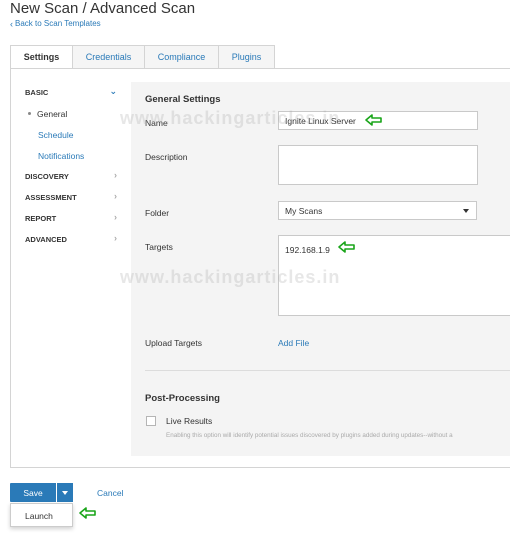 The width and height of the screenshot is (510, 536). What do you see at coordinates (156, 123) in the screenshot?
I see `name-label: Name` at bounding box center [156, 123].